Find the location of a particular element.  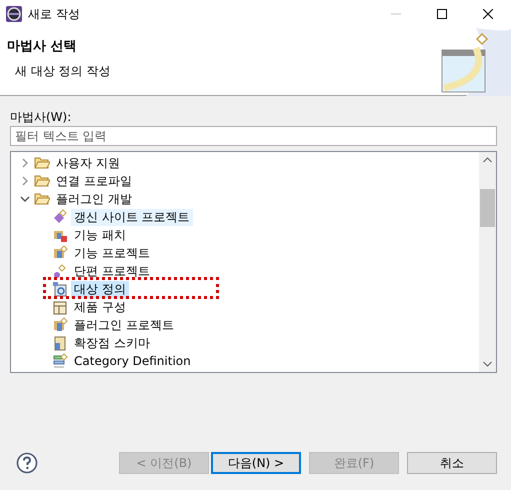

plug-icon is located at coordinates (60, 325).